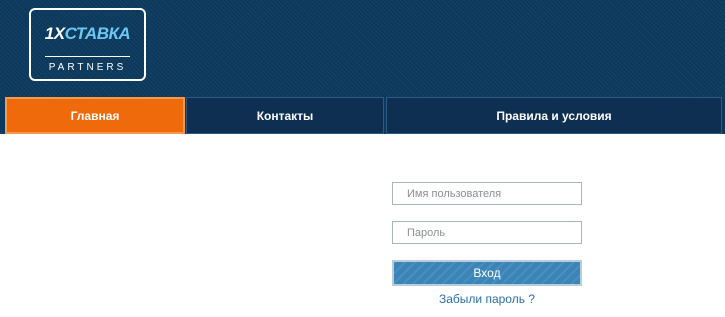 The width and height of the screenshot is (725, 317). Describe the element at coordinates (487, 273) in the screenshot. I see `login-button: Вход` at that location.